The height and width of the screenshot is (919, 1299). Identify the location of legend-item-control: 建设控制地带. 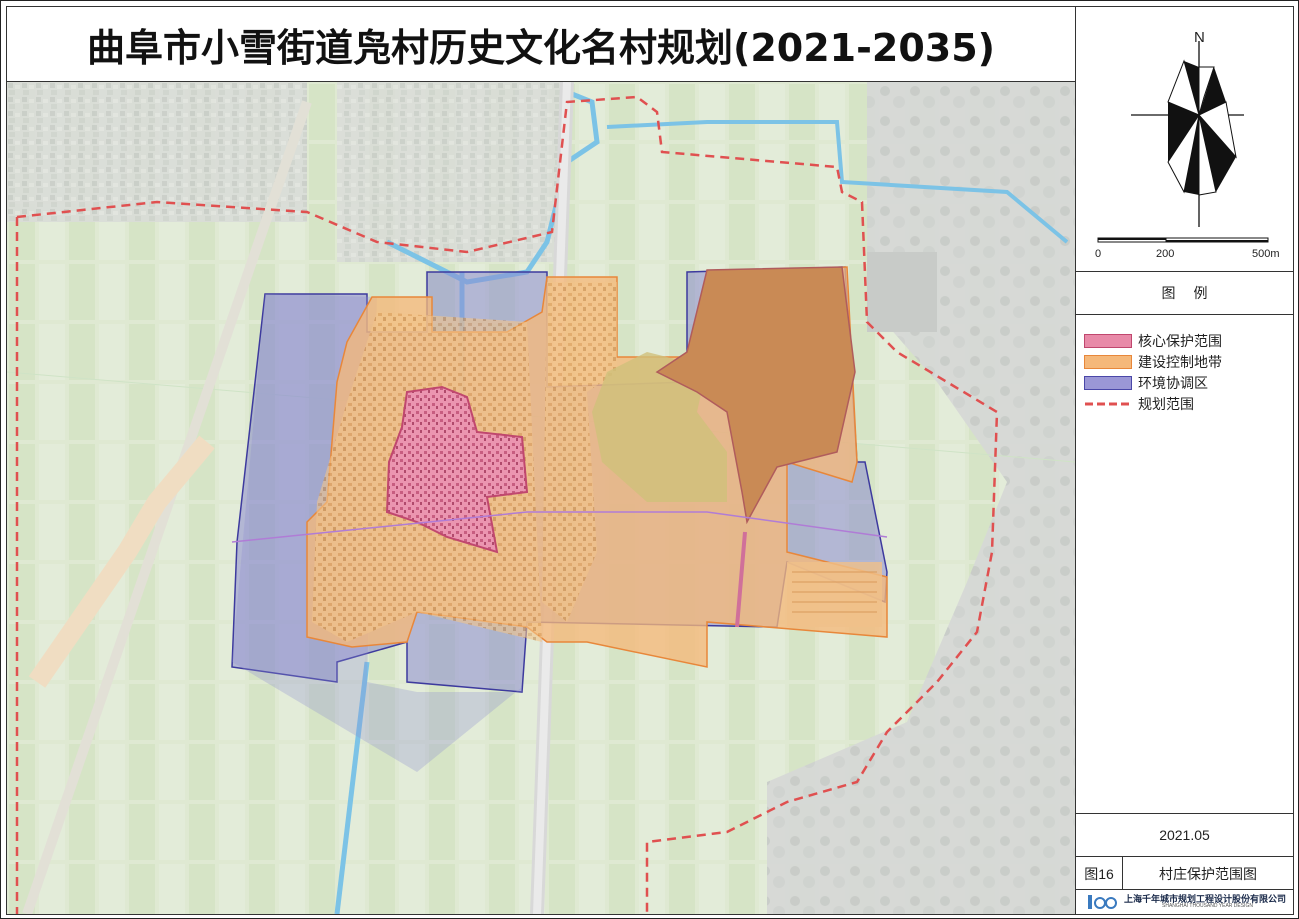
(1153, 362).